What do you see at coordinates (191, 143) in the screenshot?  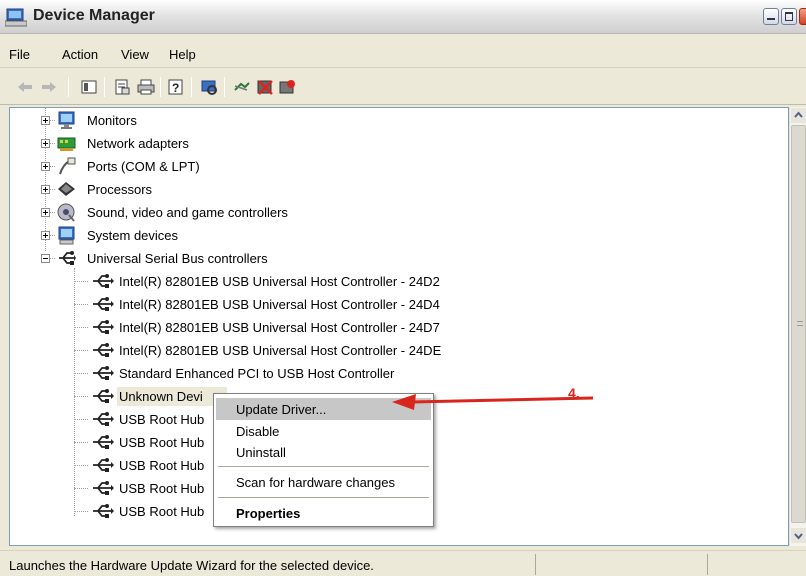 I see `tree-category-network-adapters: Network adapters` at bounding box center [191, 143].